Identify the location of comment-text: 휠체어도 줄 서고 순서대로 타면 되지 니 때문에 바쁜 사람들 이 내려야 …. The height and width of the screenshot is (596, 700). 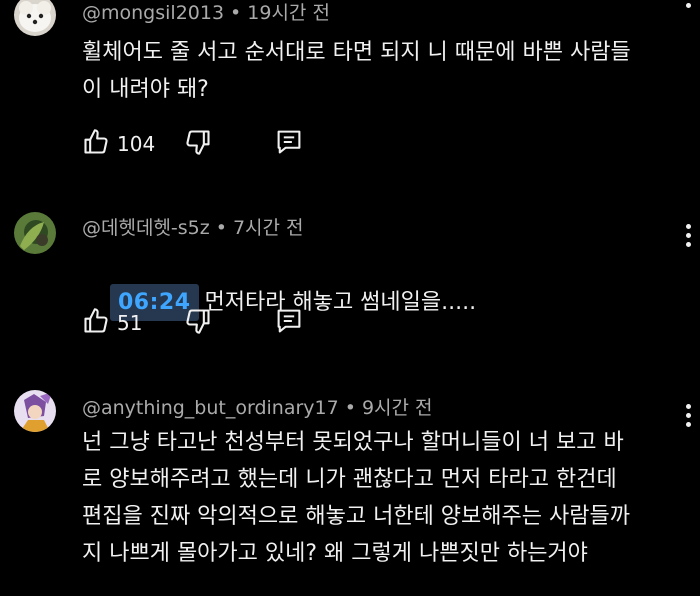
(356, 71).